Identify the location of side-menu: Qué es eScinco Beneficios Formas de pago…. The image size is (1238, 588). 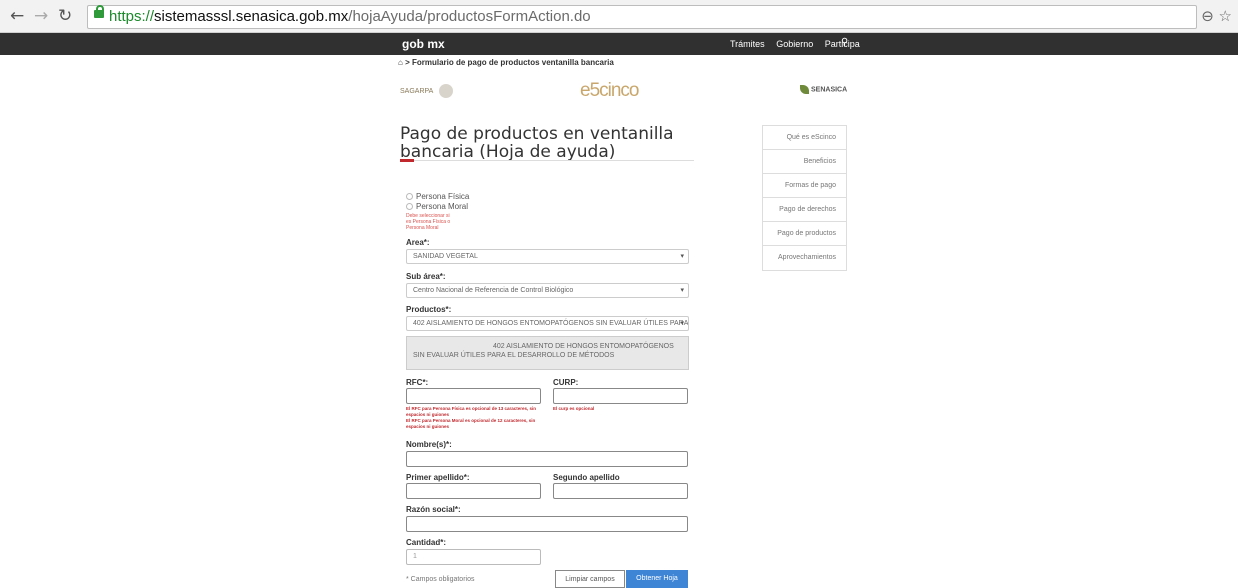
(804, 198).